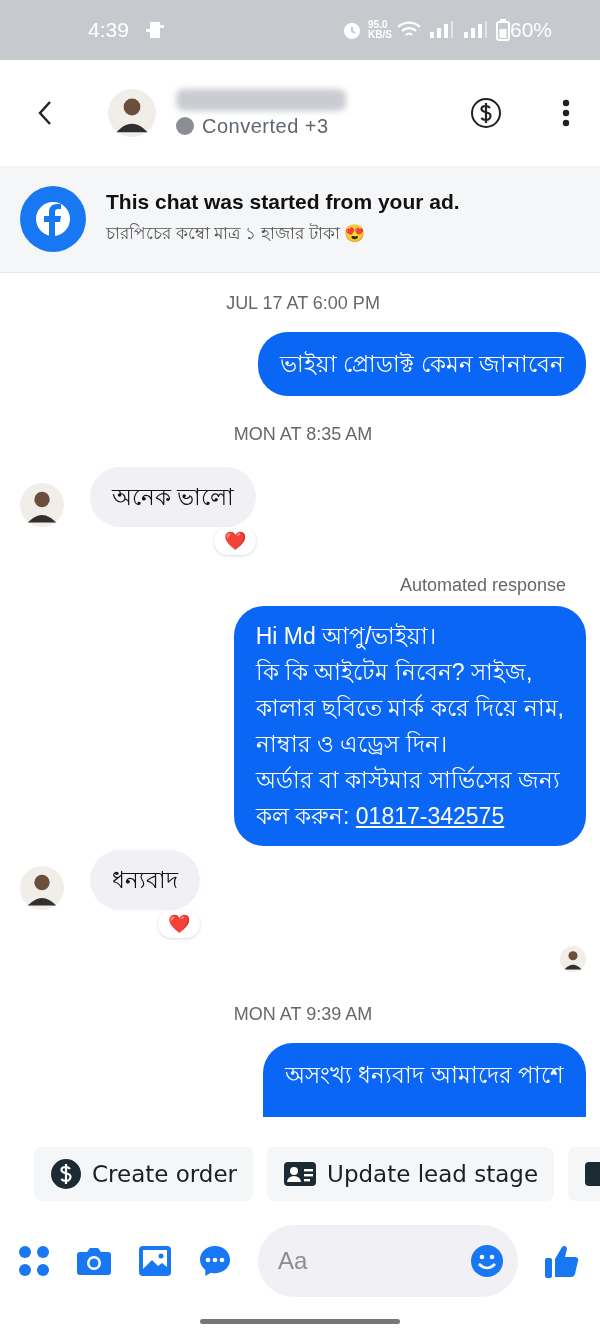 The image size is (600, 1333). What do you see at coordinates (45, 113) in the screenshot?
I see `back-icon` at bounding box center [45, 113].